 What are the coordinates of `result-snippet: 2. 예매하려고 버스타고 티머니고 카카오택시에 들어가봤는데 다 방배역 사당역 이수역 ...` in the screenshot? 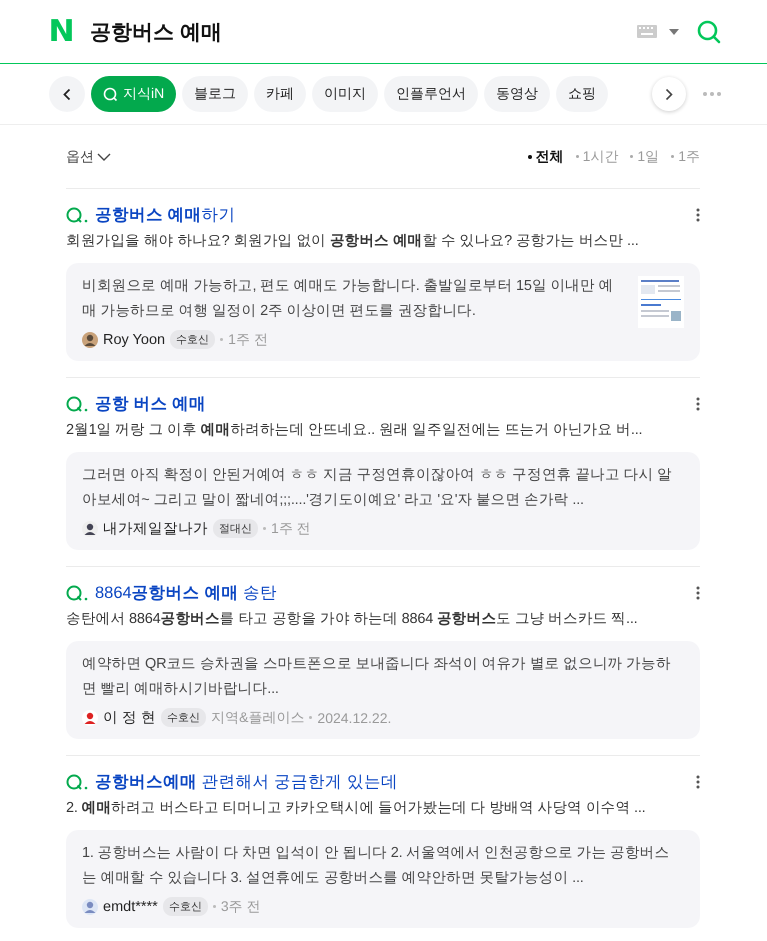 It's located at (356, 808).